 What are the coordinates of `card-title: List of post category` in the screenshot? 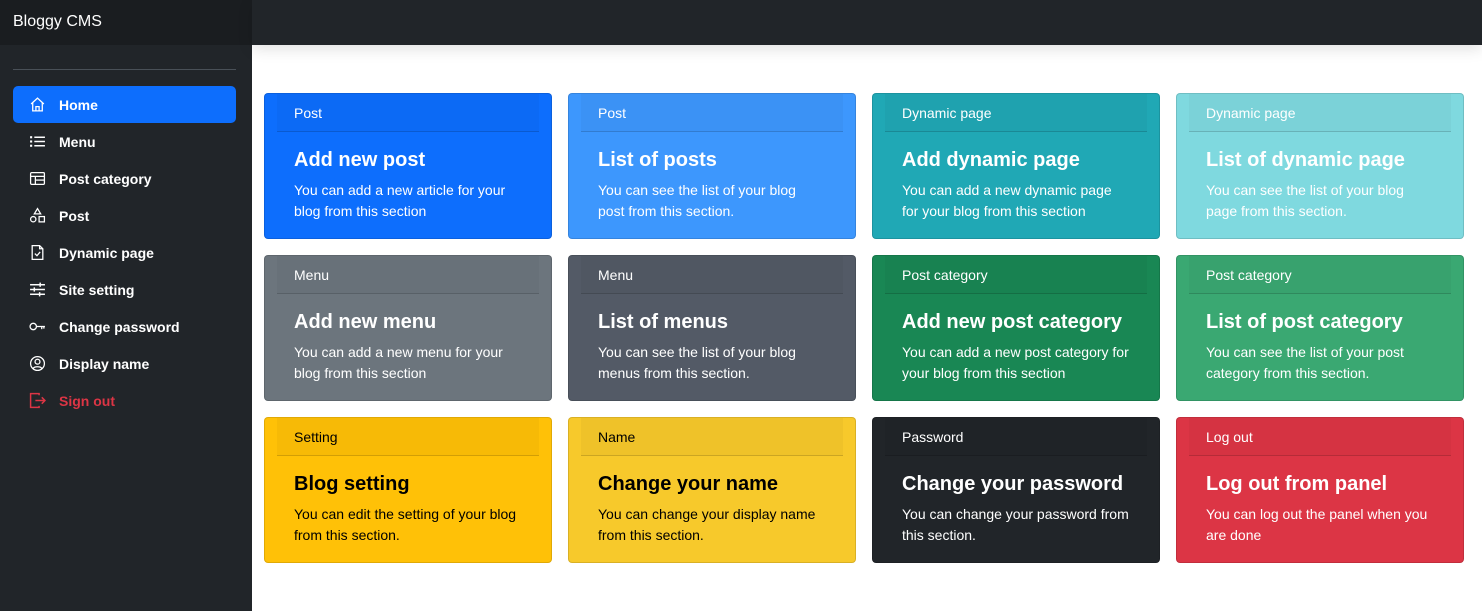 It's located at (1304, 322).